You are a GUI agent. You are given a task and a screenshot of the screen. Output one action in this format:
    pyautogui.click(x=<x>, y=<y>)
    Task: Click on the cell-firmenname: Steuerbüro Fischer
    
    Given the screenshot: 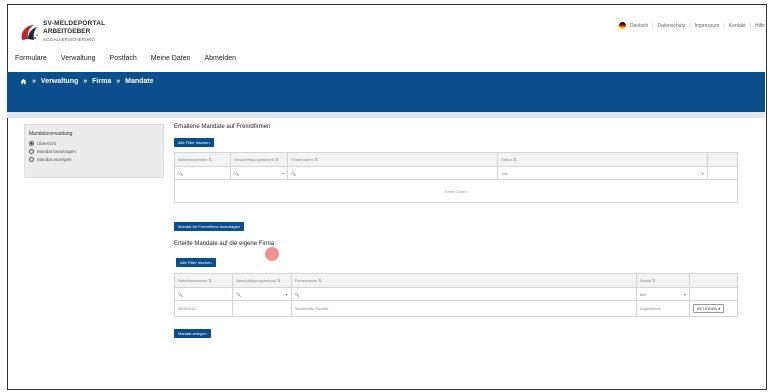 What is the action you would take?
    pyautogui.click(x=463, y=308)
    